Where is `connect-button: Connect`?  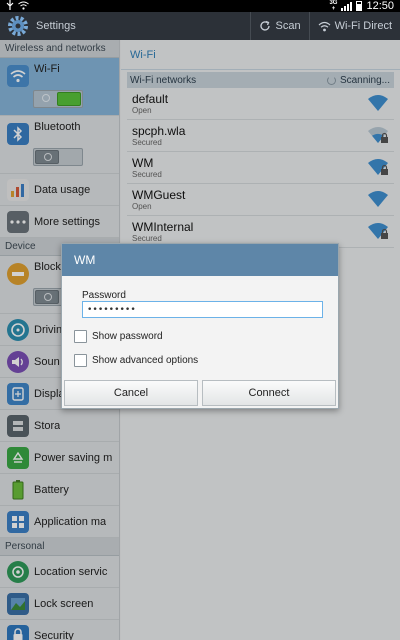
connect-button: Connect is located at coordinates (269, 393).